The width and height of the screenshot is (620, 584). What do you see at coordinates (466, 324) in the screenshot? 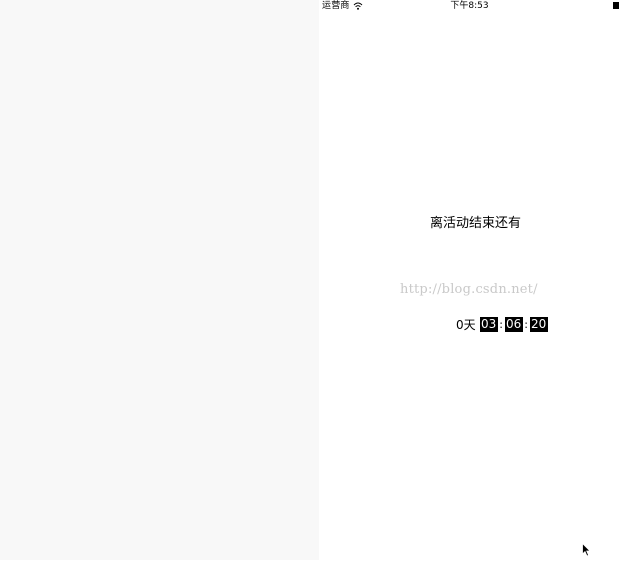
I see `countdown-days: 0天` at bounding box center [466, 324].